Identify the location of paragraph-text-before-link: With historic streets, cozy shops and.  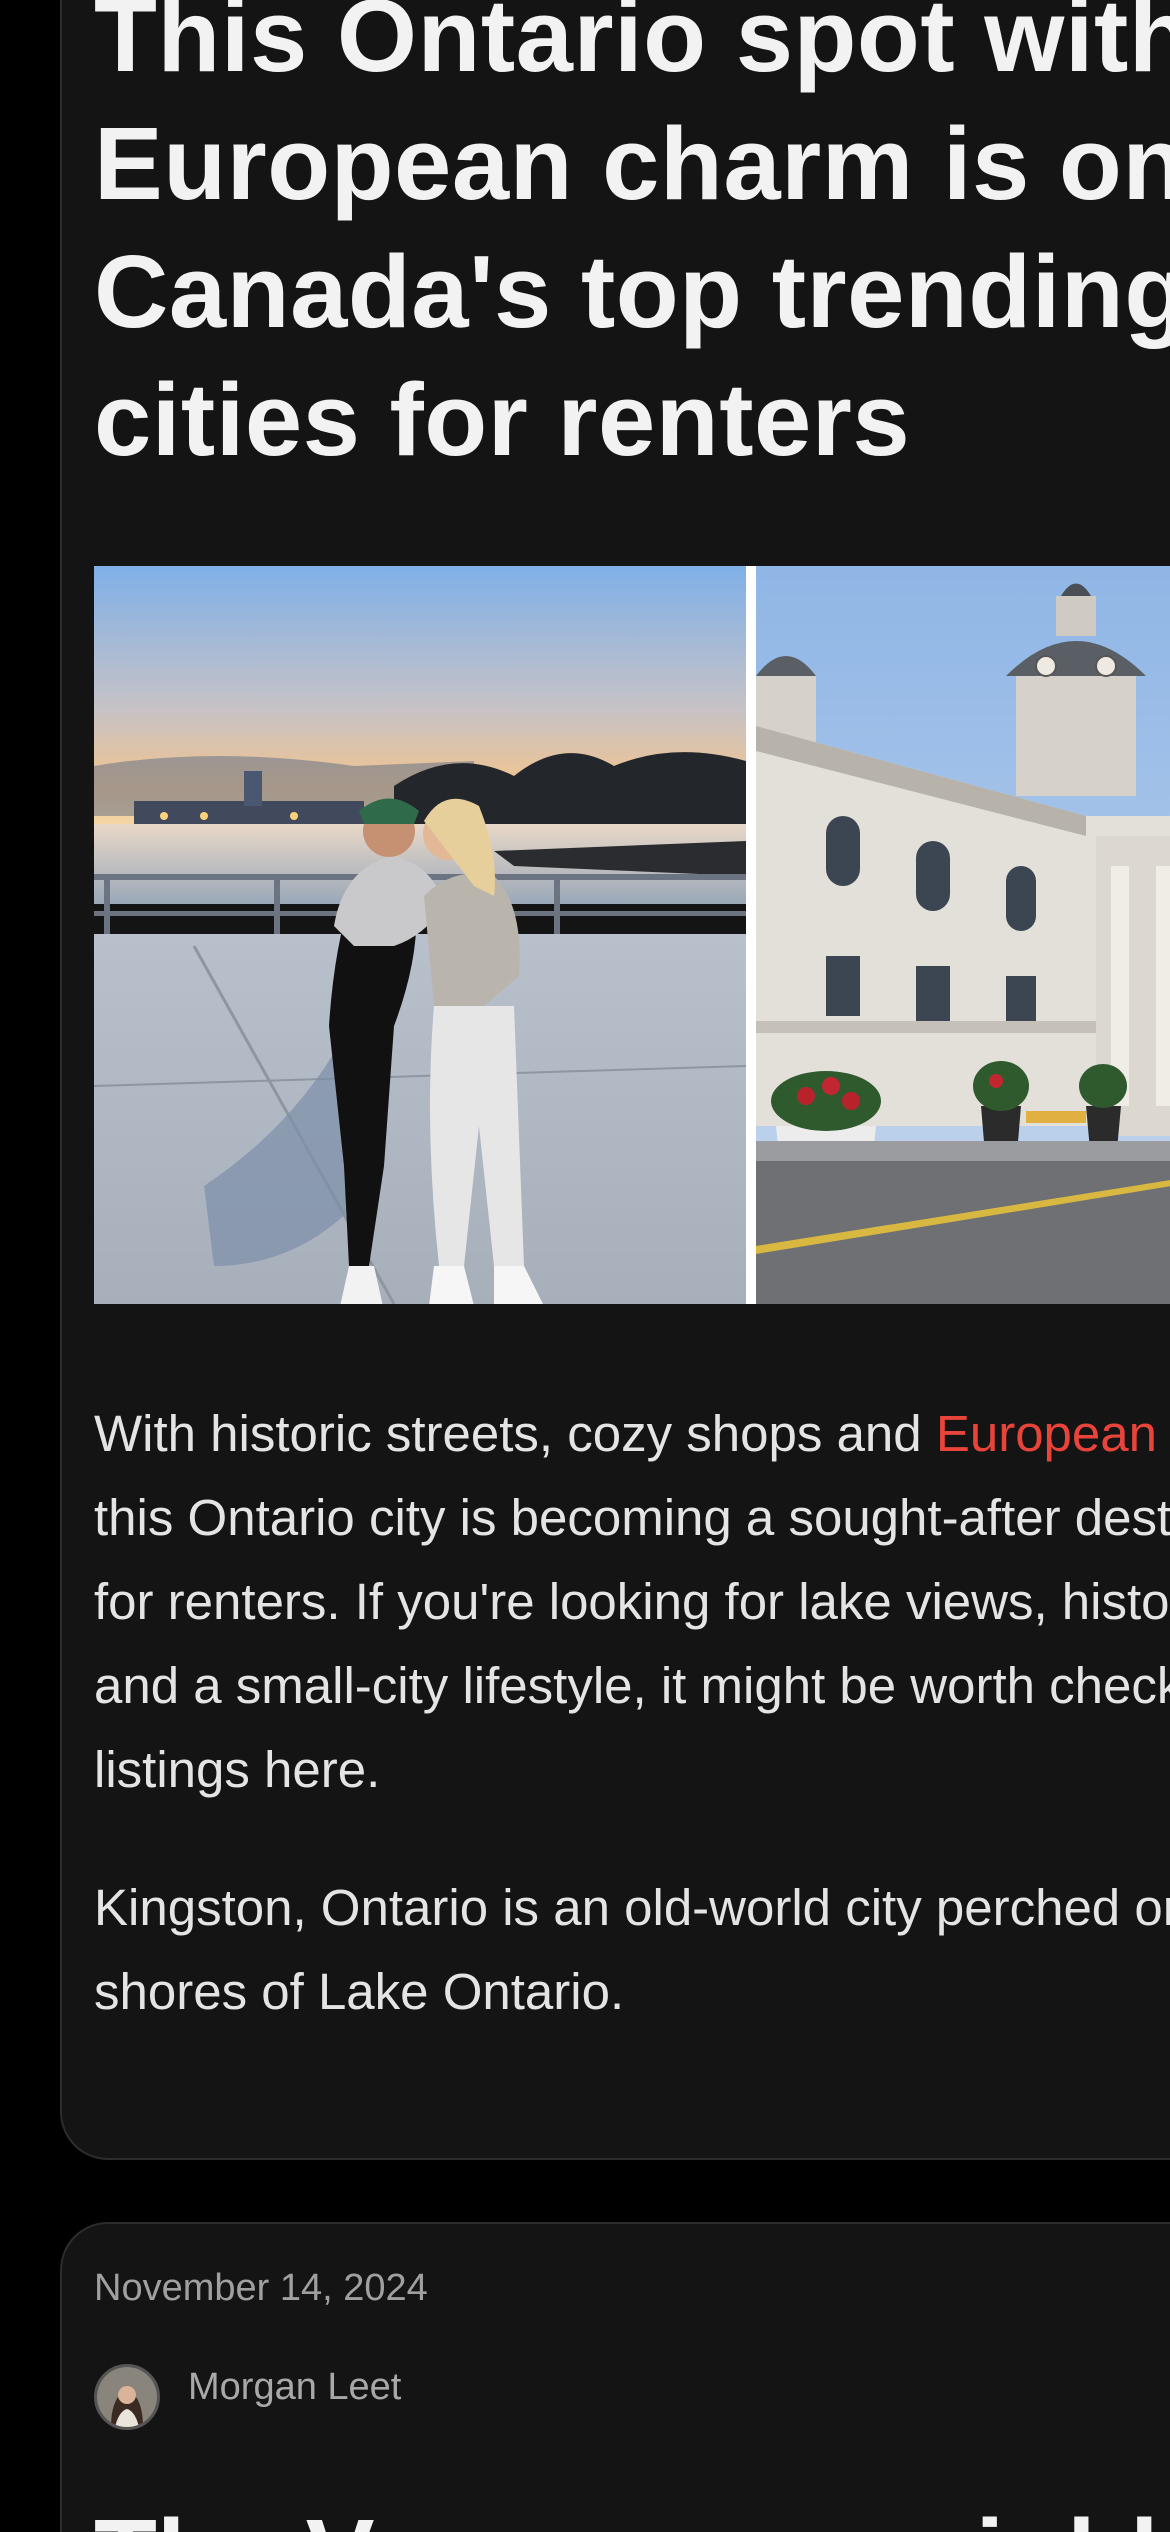
(515, 1433).